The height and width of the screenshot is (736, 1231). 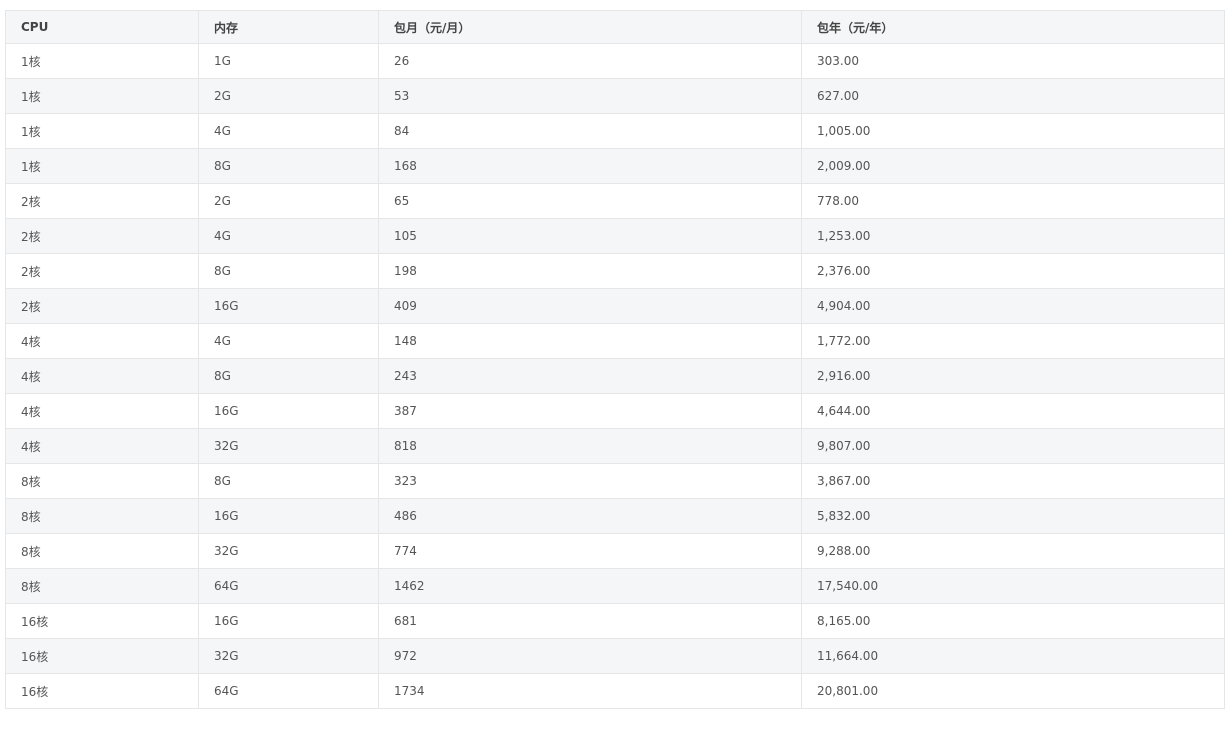 I want to click on table-row: 1核 1G 26 303.00, so click(x=615, y=61).